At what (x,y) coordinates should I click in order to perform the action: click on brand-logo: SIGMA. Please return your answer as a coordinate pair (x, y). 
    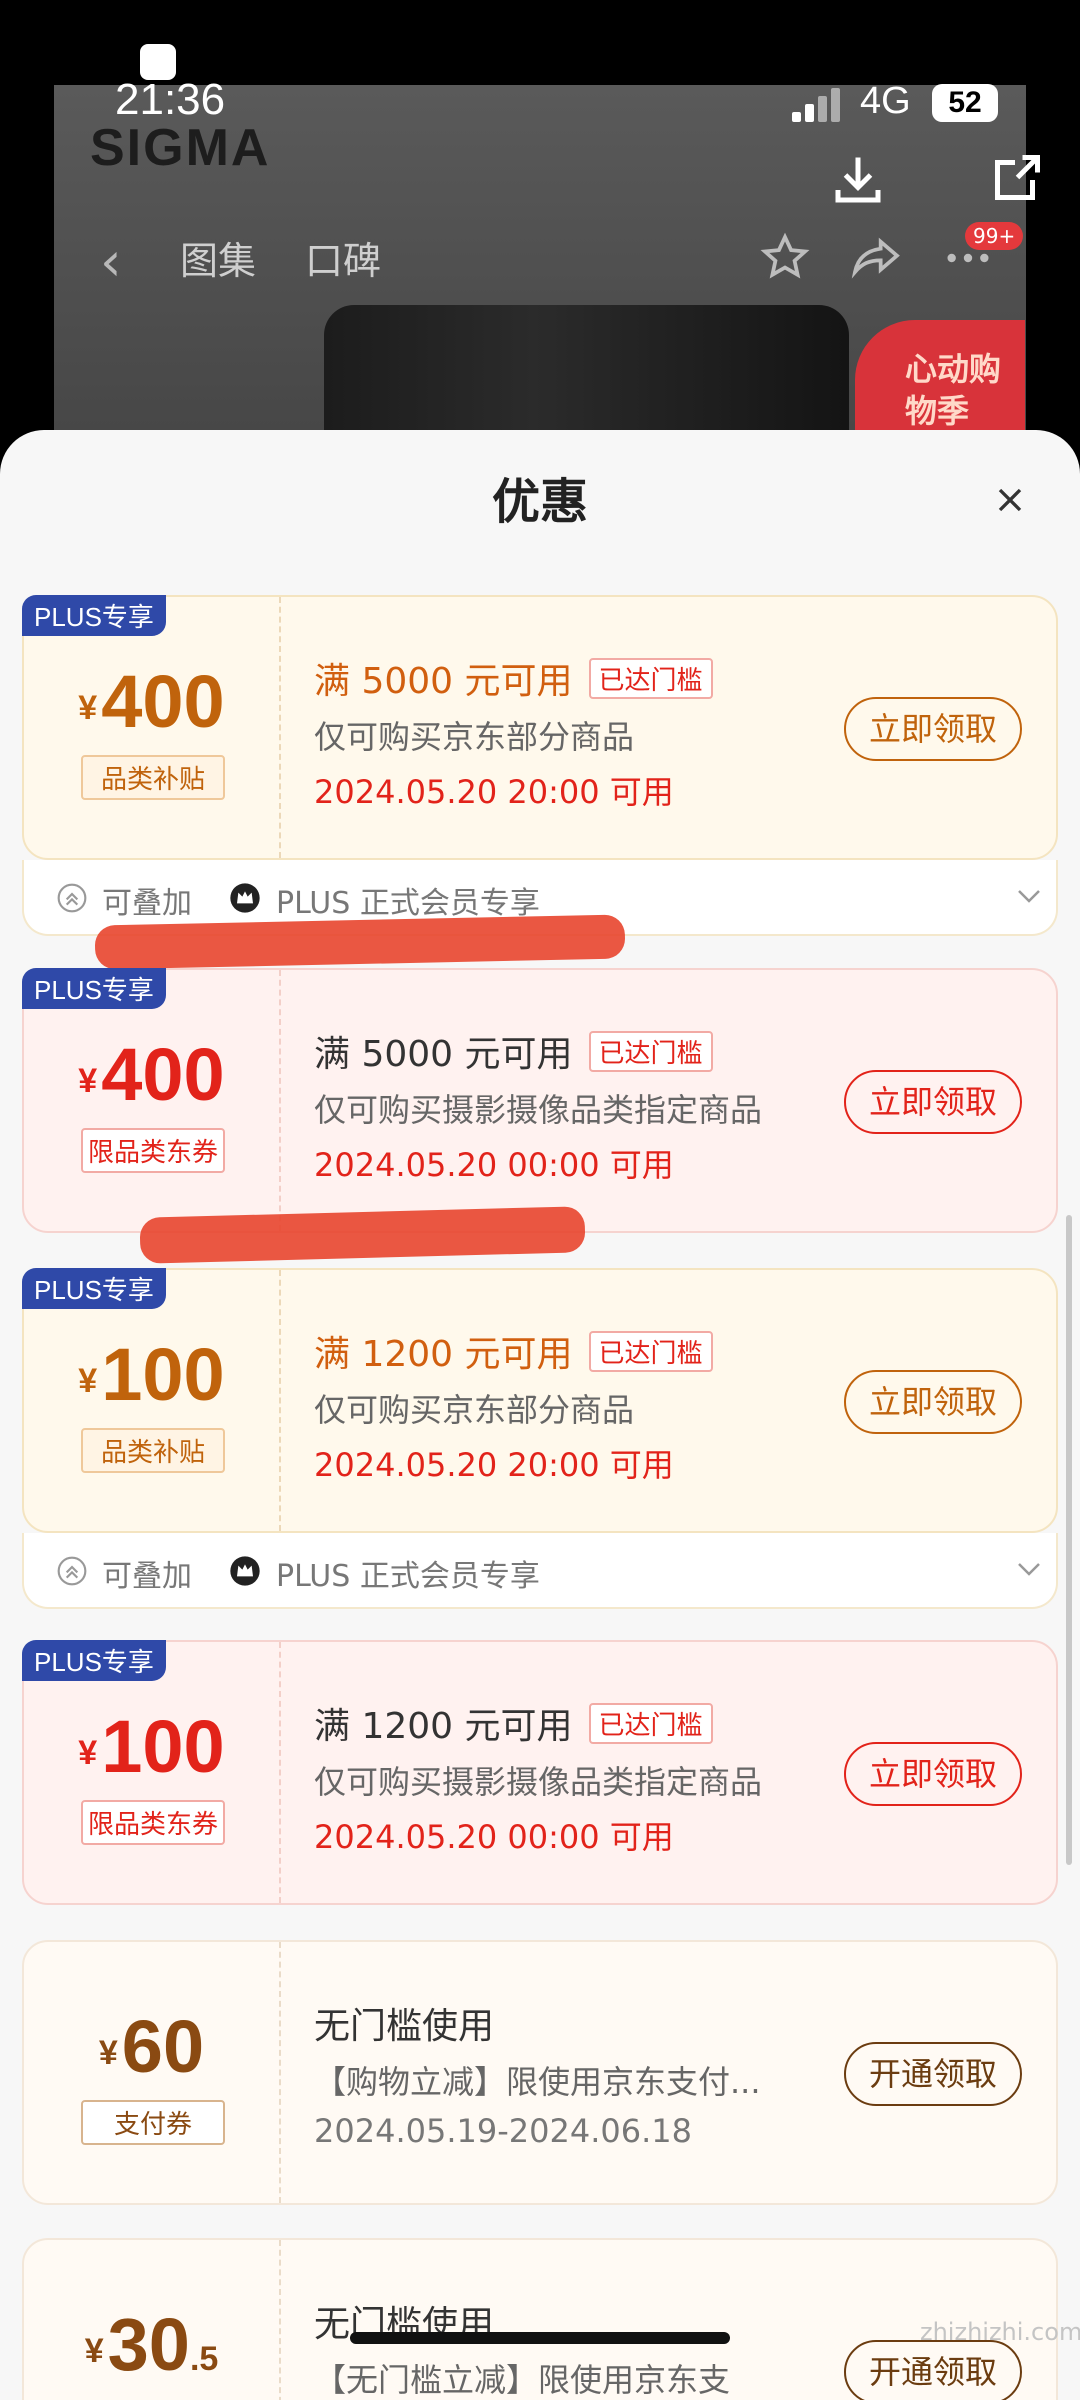
    Looking at the image, I should click on (180, 148).